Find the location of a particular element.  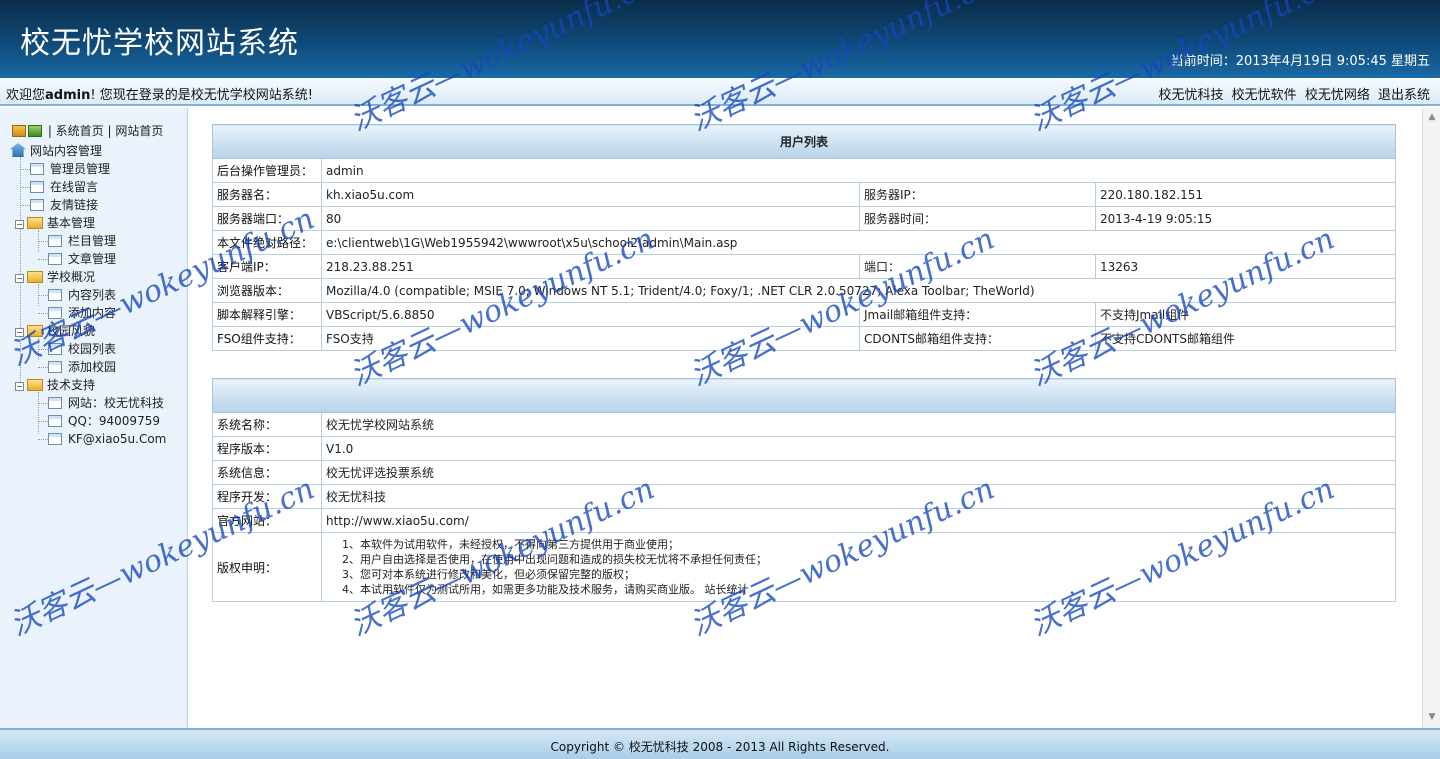

nav-group-campus: − 校园风貌 is located at coordinates (55, 331).